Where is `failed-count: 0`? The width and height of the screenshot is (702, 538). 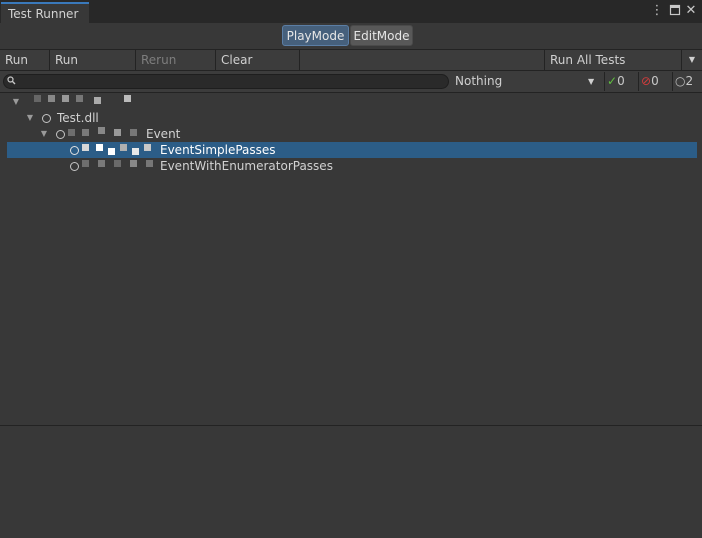
failed-count: 0 is located at coordinates (655, 81).